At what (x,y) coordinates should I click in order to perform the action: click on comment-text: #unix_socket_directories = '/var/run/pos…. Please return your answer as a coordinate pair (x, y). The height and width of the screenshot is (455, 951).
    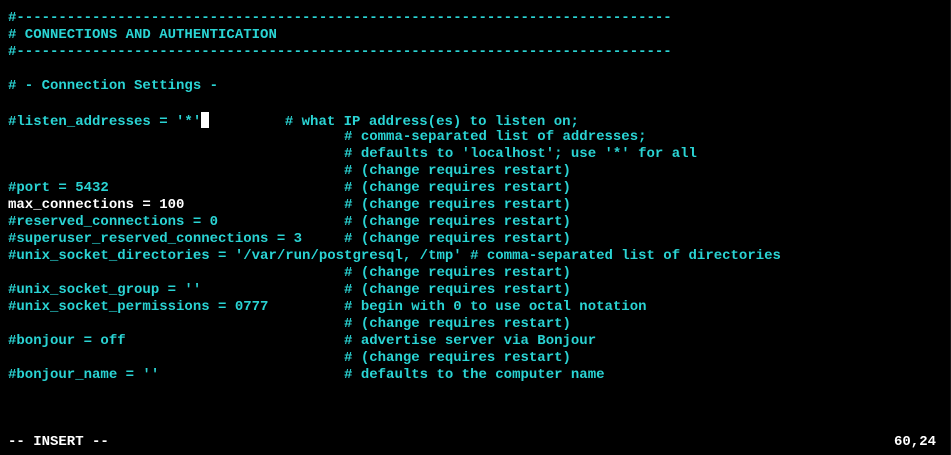
    Looking at the image, I should click on (394, 256).